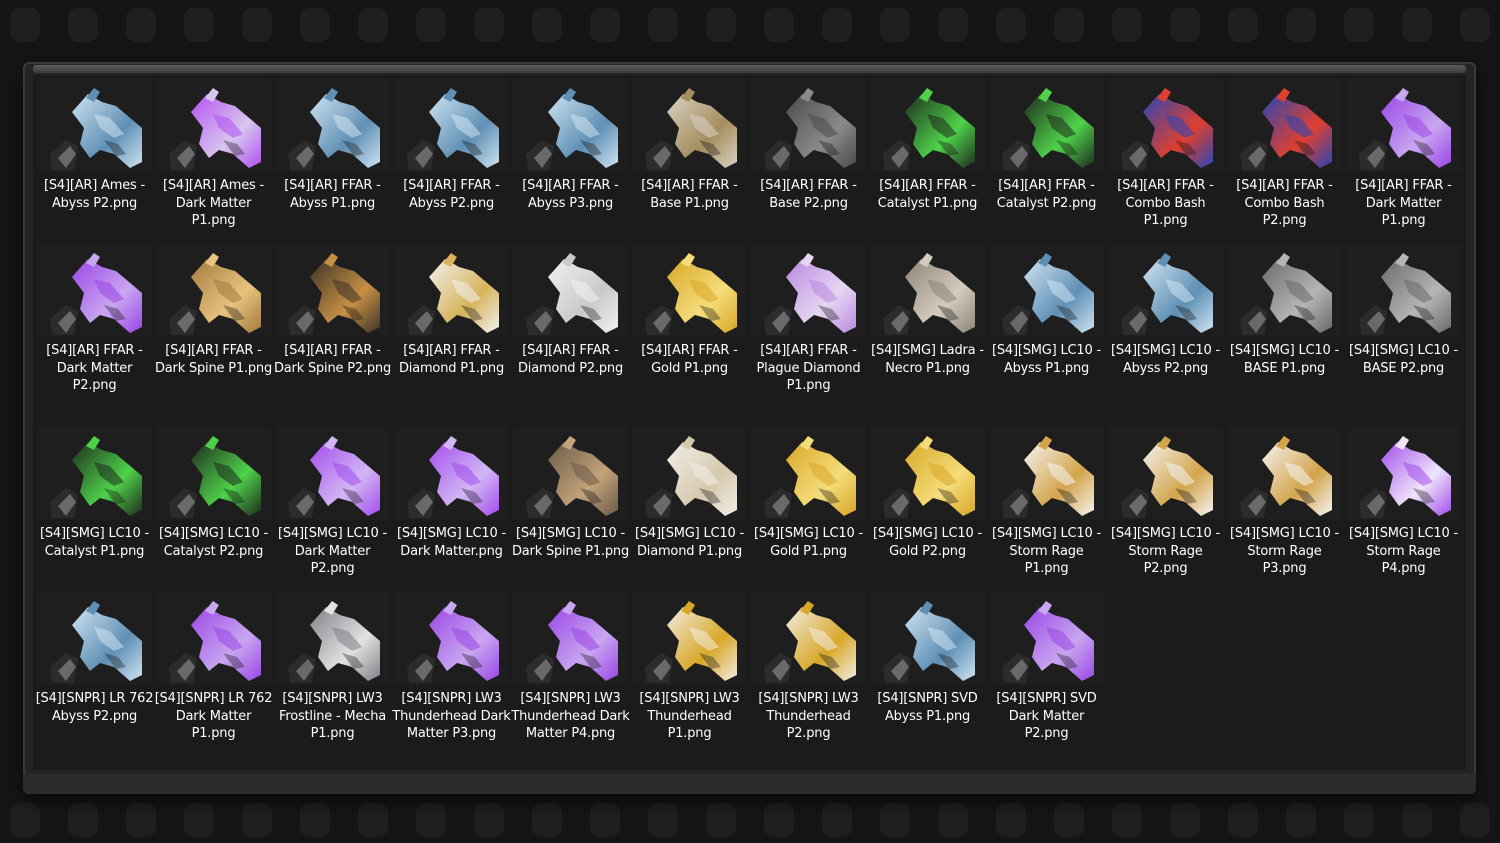 The height and width of the screenshot is (843, 1500). What do you see at coordinates (808, 676) in the screenshot?
I see `file-item: [S4][SNPR] LW3 Thunderhead P2.png` at bounding box center [808, 676].